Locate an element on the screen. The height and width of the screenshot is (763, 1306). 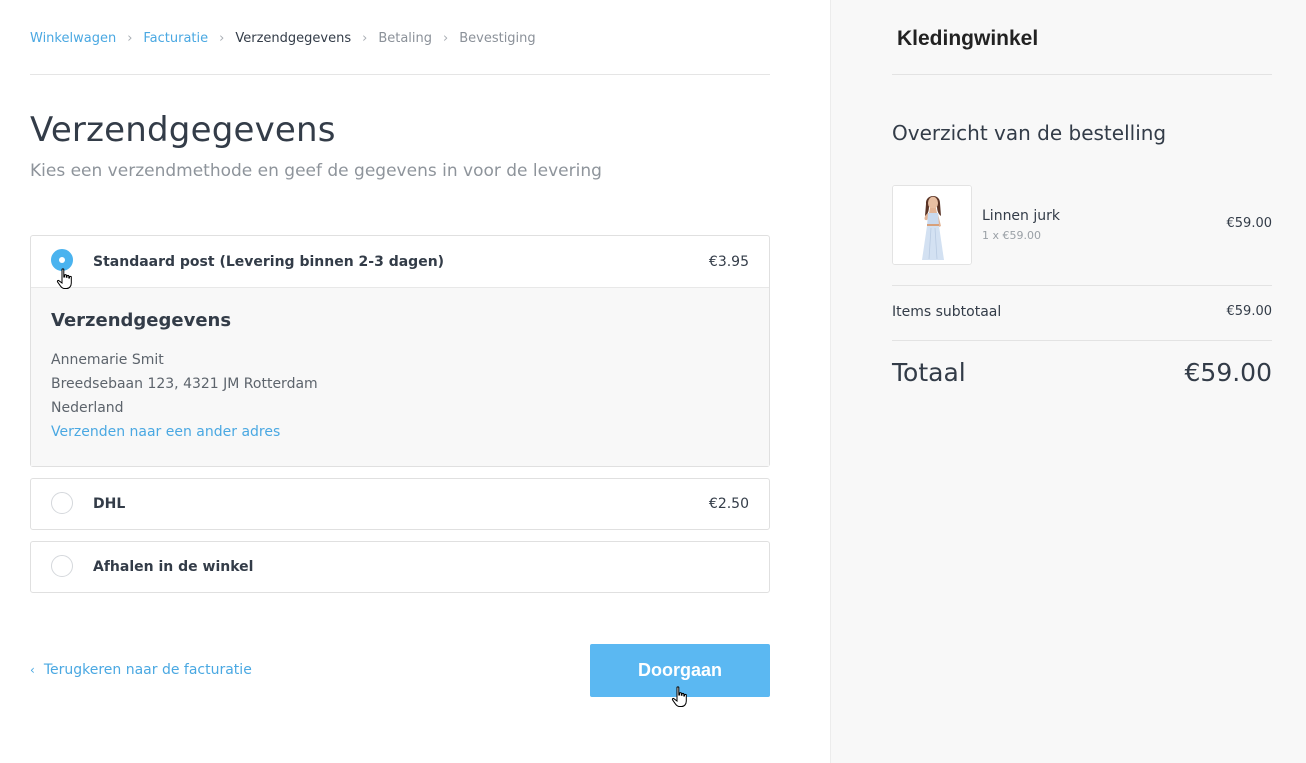
total-value: €59.00 is located at coordinates (1228, 372).